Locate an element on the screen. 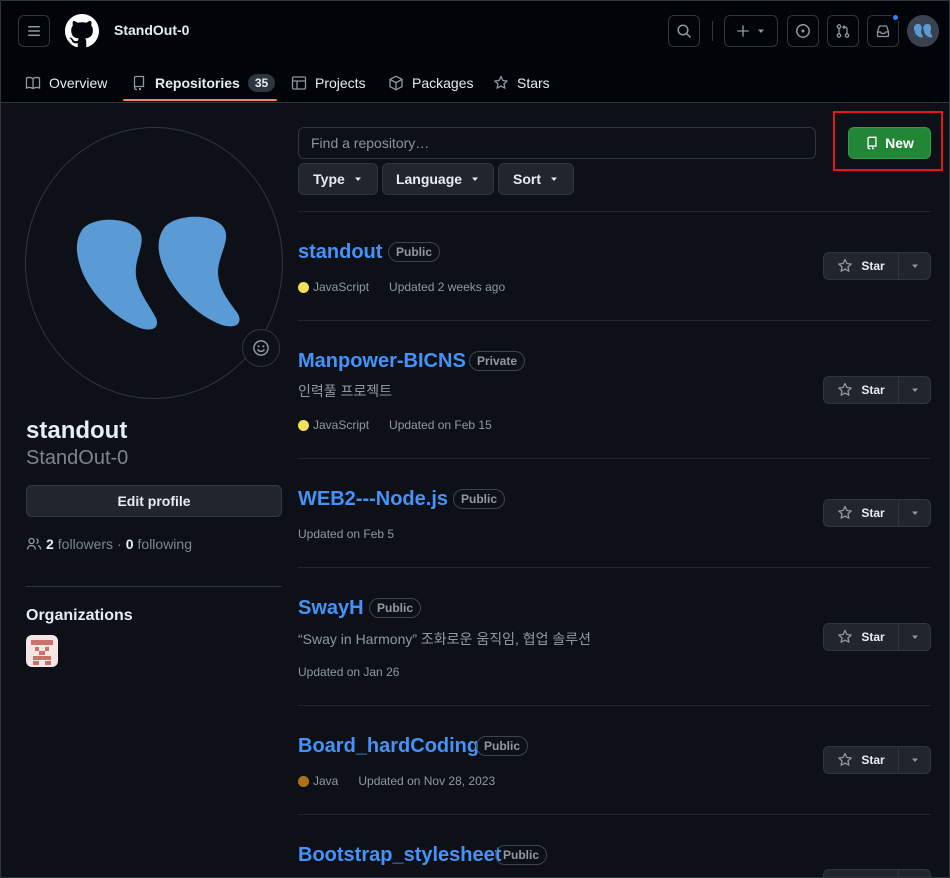 Image resolution: width=950 pixels, height=878 pixels. repo-updated: Updated on Feb 15 is located at coordinates (440, 425).